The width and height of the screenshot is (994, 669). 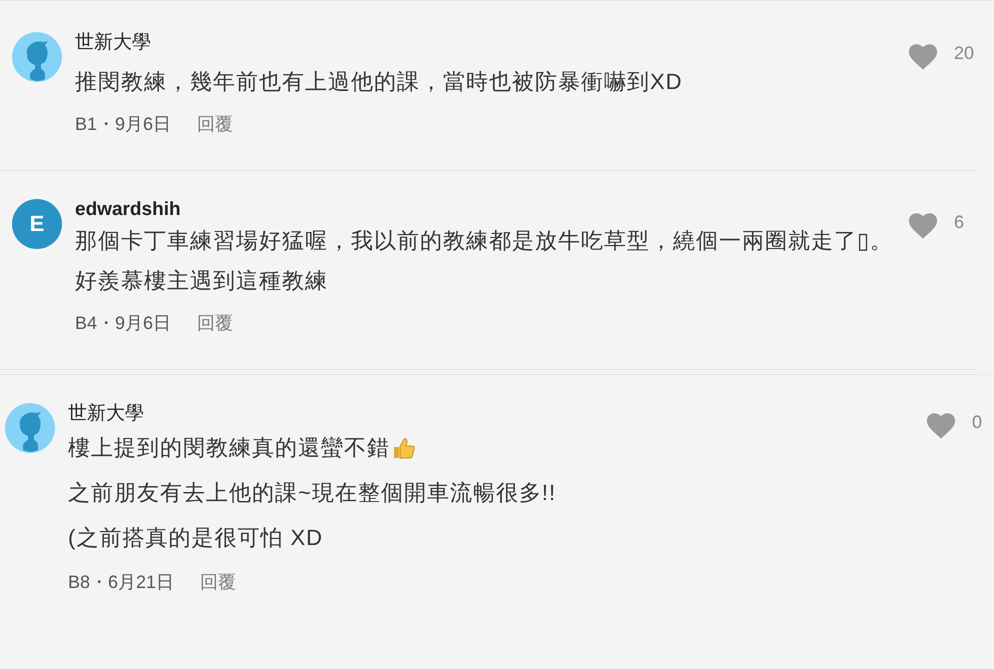 What do you see at coordinates (37, 224) in the screenshot?
I see `avatar: E` at bounding box center [37, 224].